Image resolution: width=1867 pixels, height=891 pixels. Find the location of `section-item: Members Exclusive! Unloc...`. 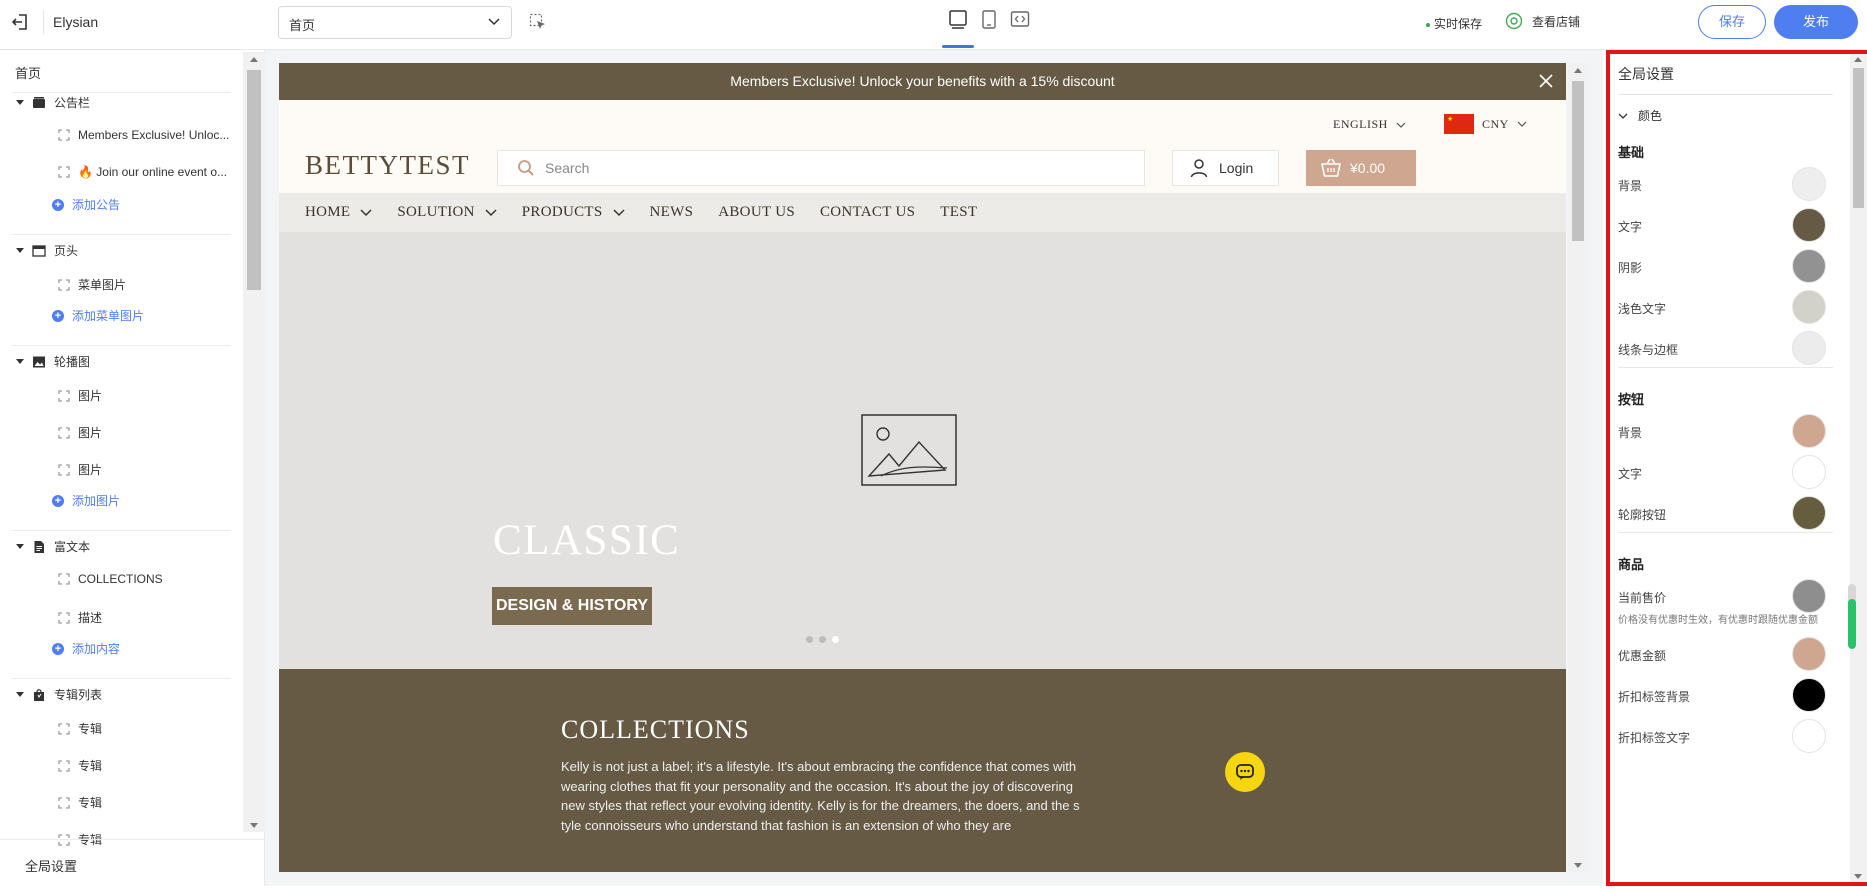

section-item: Members Exclusive! Unloc... is located at coordinates (143, 135).